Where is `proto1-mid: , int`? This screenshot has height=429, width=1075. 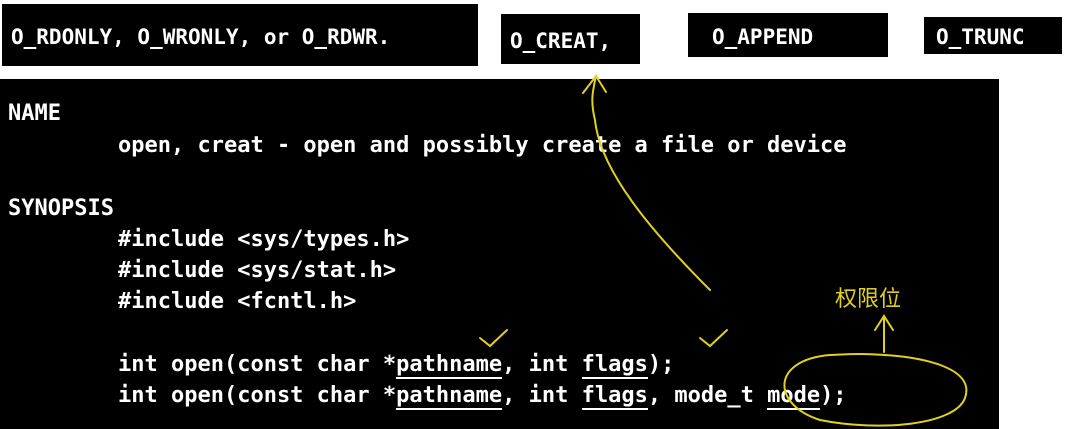
proto1-mid: , int is located at coordinates (542, 364).